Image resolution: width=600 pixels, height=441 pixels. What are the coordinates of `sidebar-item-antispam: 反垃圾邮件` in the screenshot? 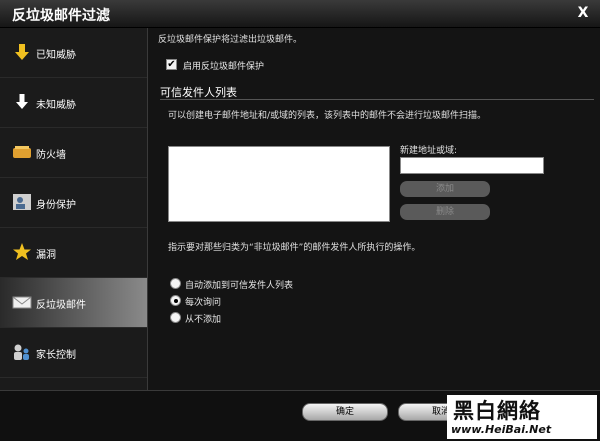 It's located at (73, 303).